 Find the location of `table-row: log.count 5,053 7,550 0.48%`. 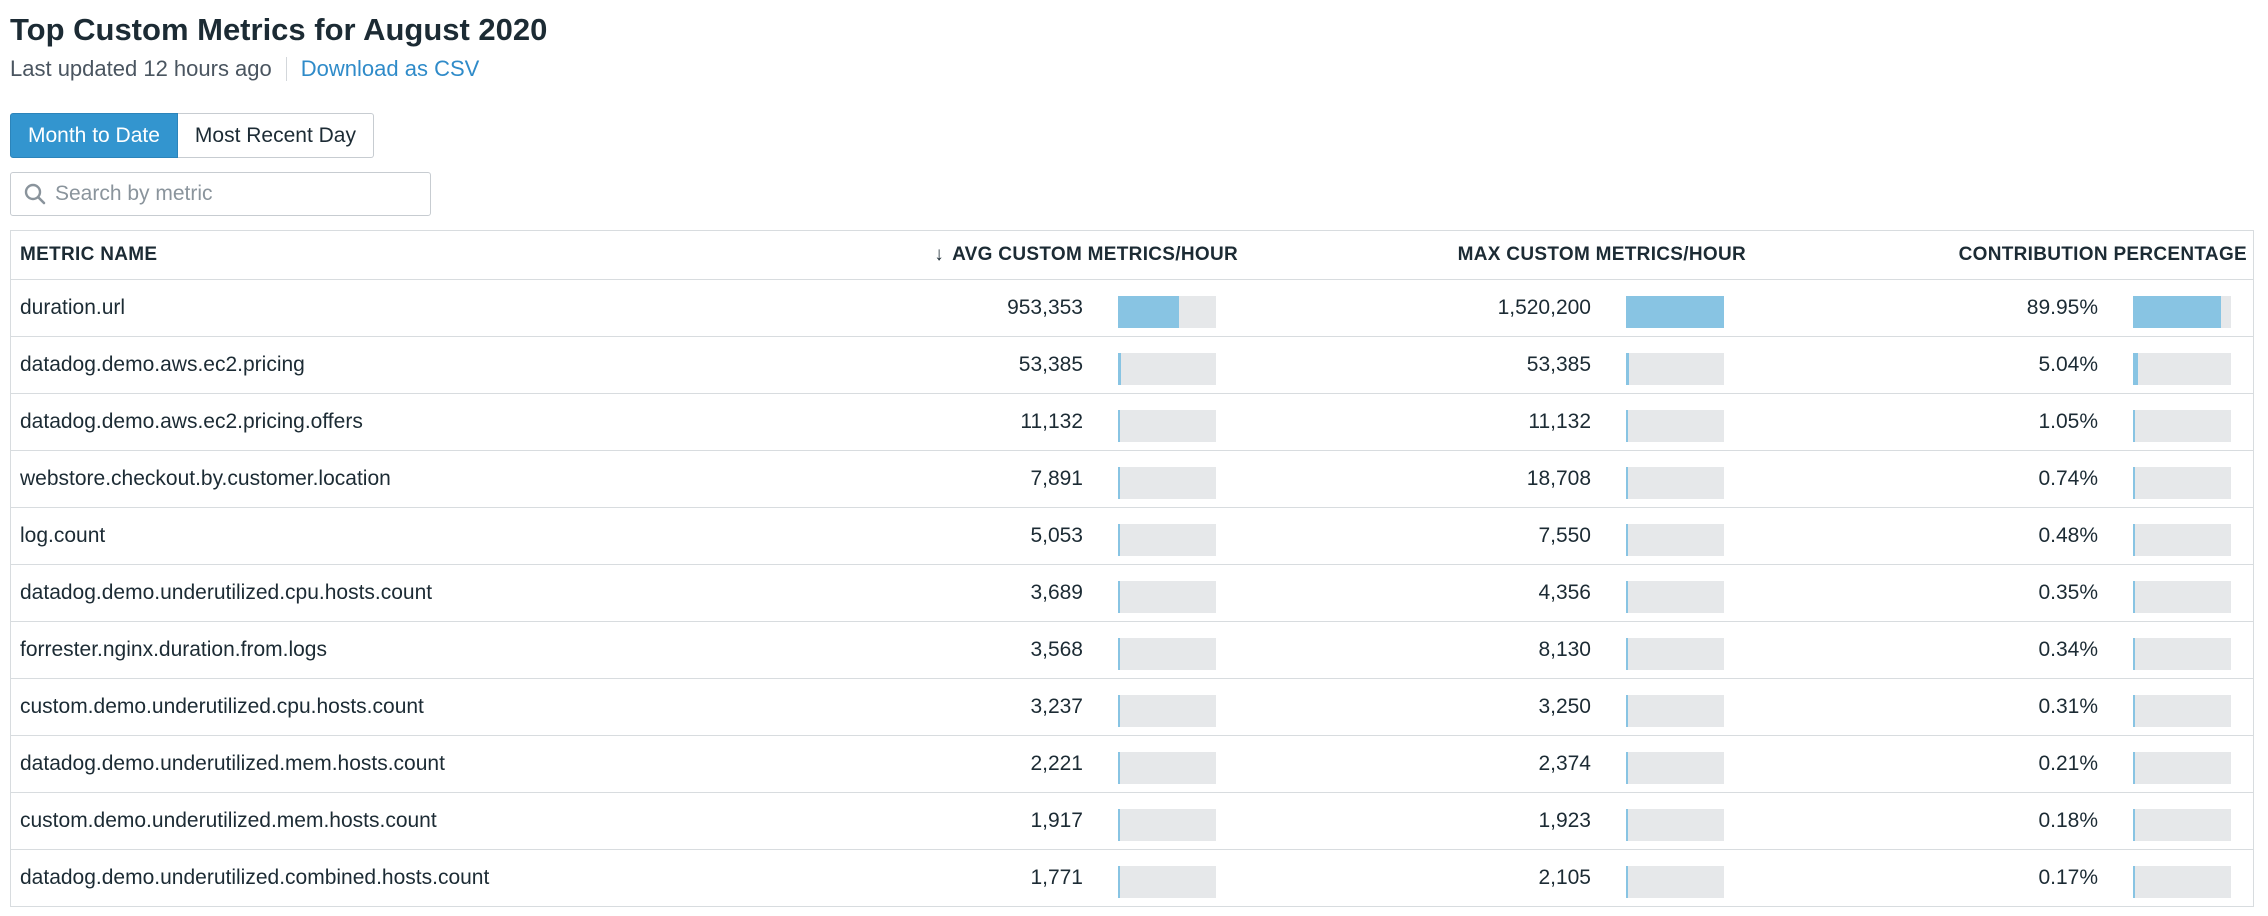

table-row: log.count 5,053 7,550 0.48% is located at coordinates (1132, 536).